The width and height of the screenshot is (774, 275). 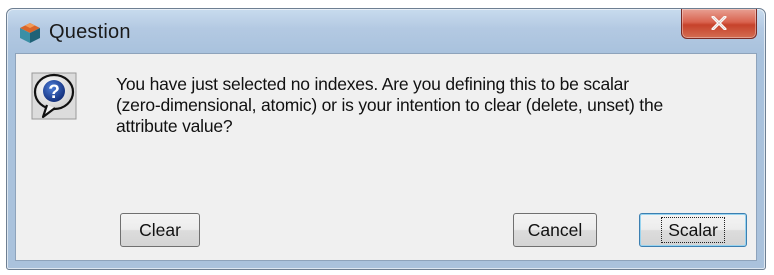 I want to click on app-cube-icon, so click(x=30, y=33).